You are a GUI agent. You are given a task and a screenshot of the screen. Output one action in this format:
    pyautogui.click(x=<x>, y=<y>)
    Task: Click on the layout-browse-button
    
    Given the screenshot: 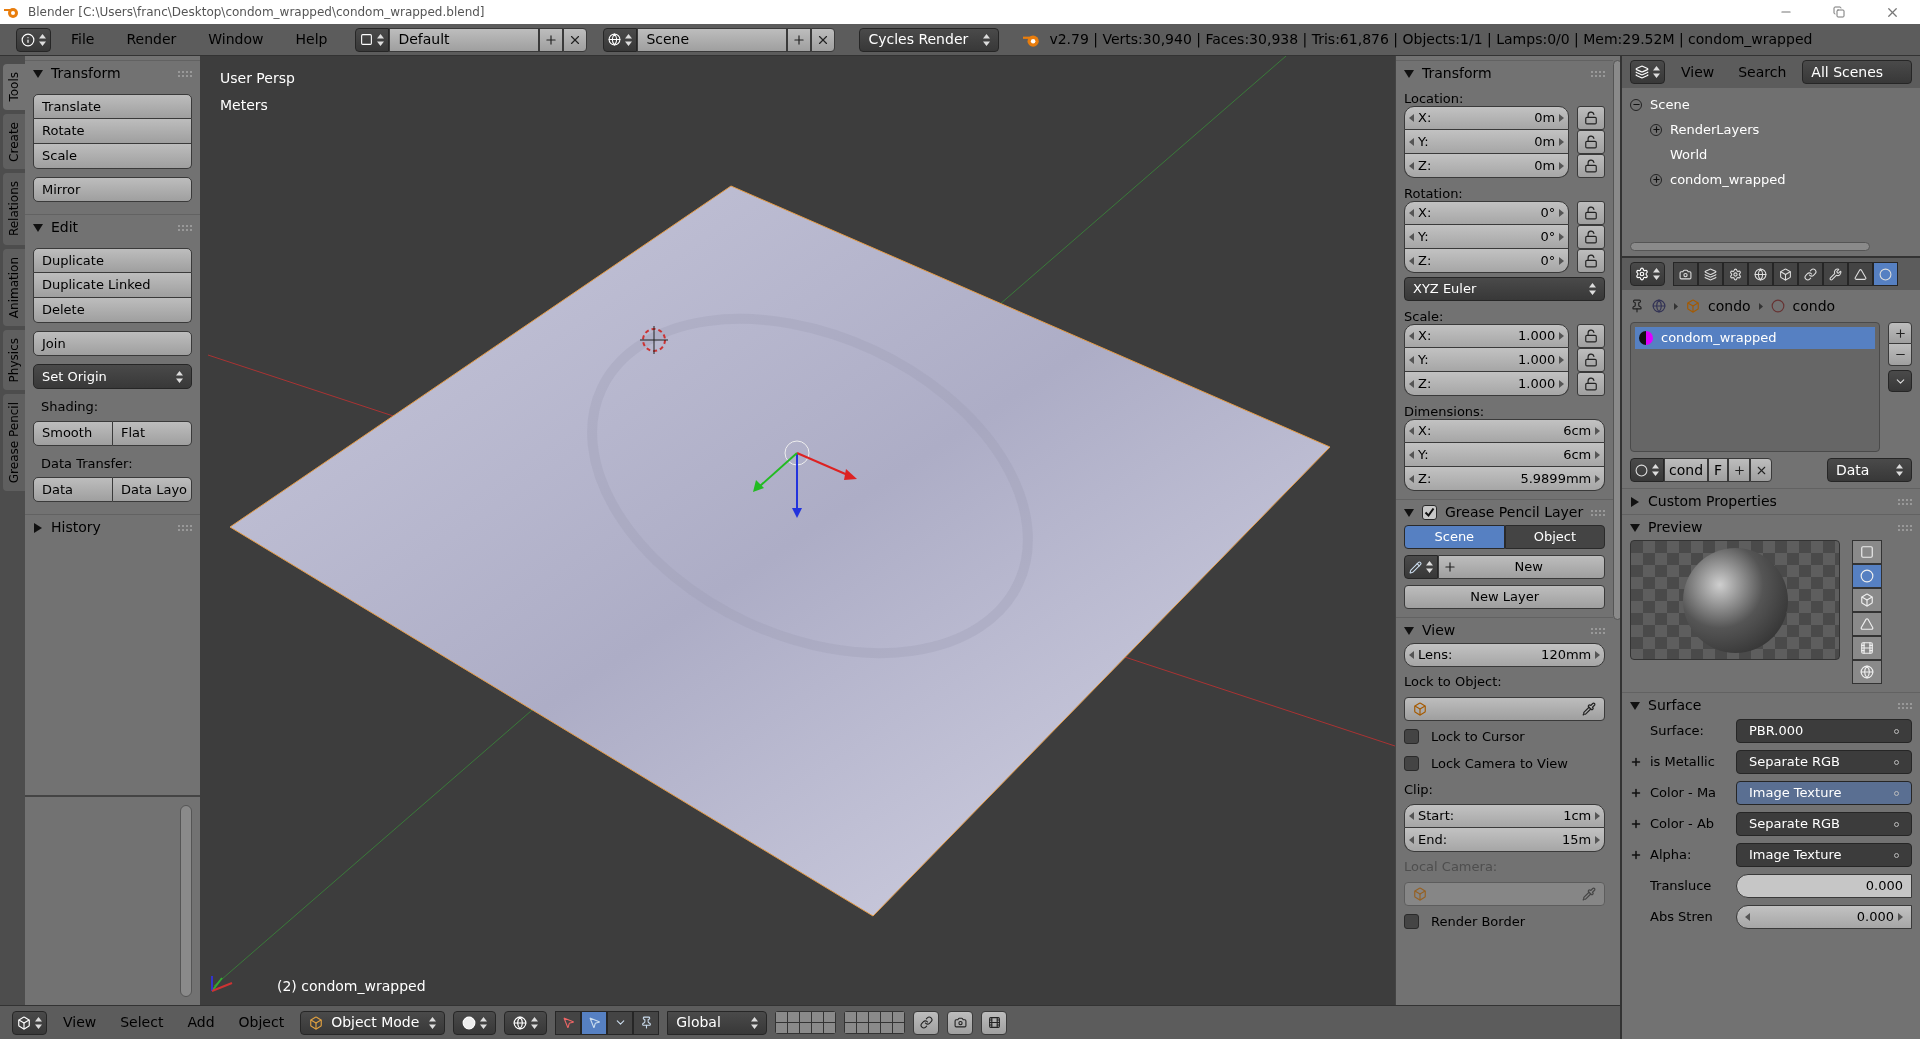 What is the action you would take?
    pyautogui.click(x=372, y=39)
    